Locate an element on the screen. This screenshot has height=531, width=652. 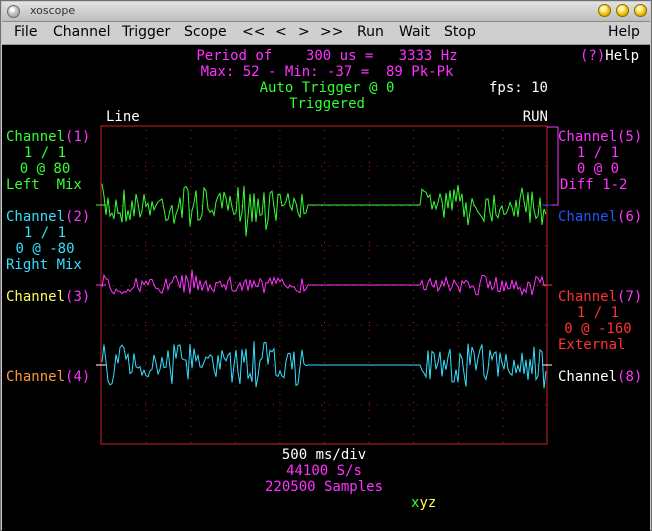
maximize-icon is located at coordinates (622, 10).